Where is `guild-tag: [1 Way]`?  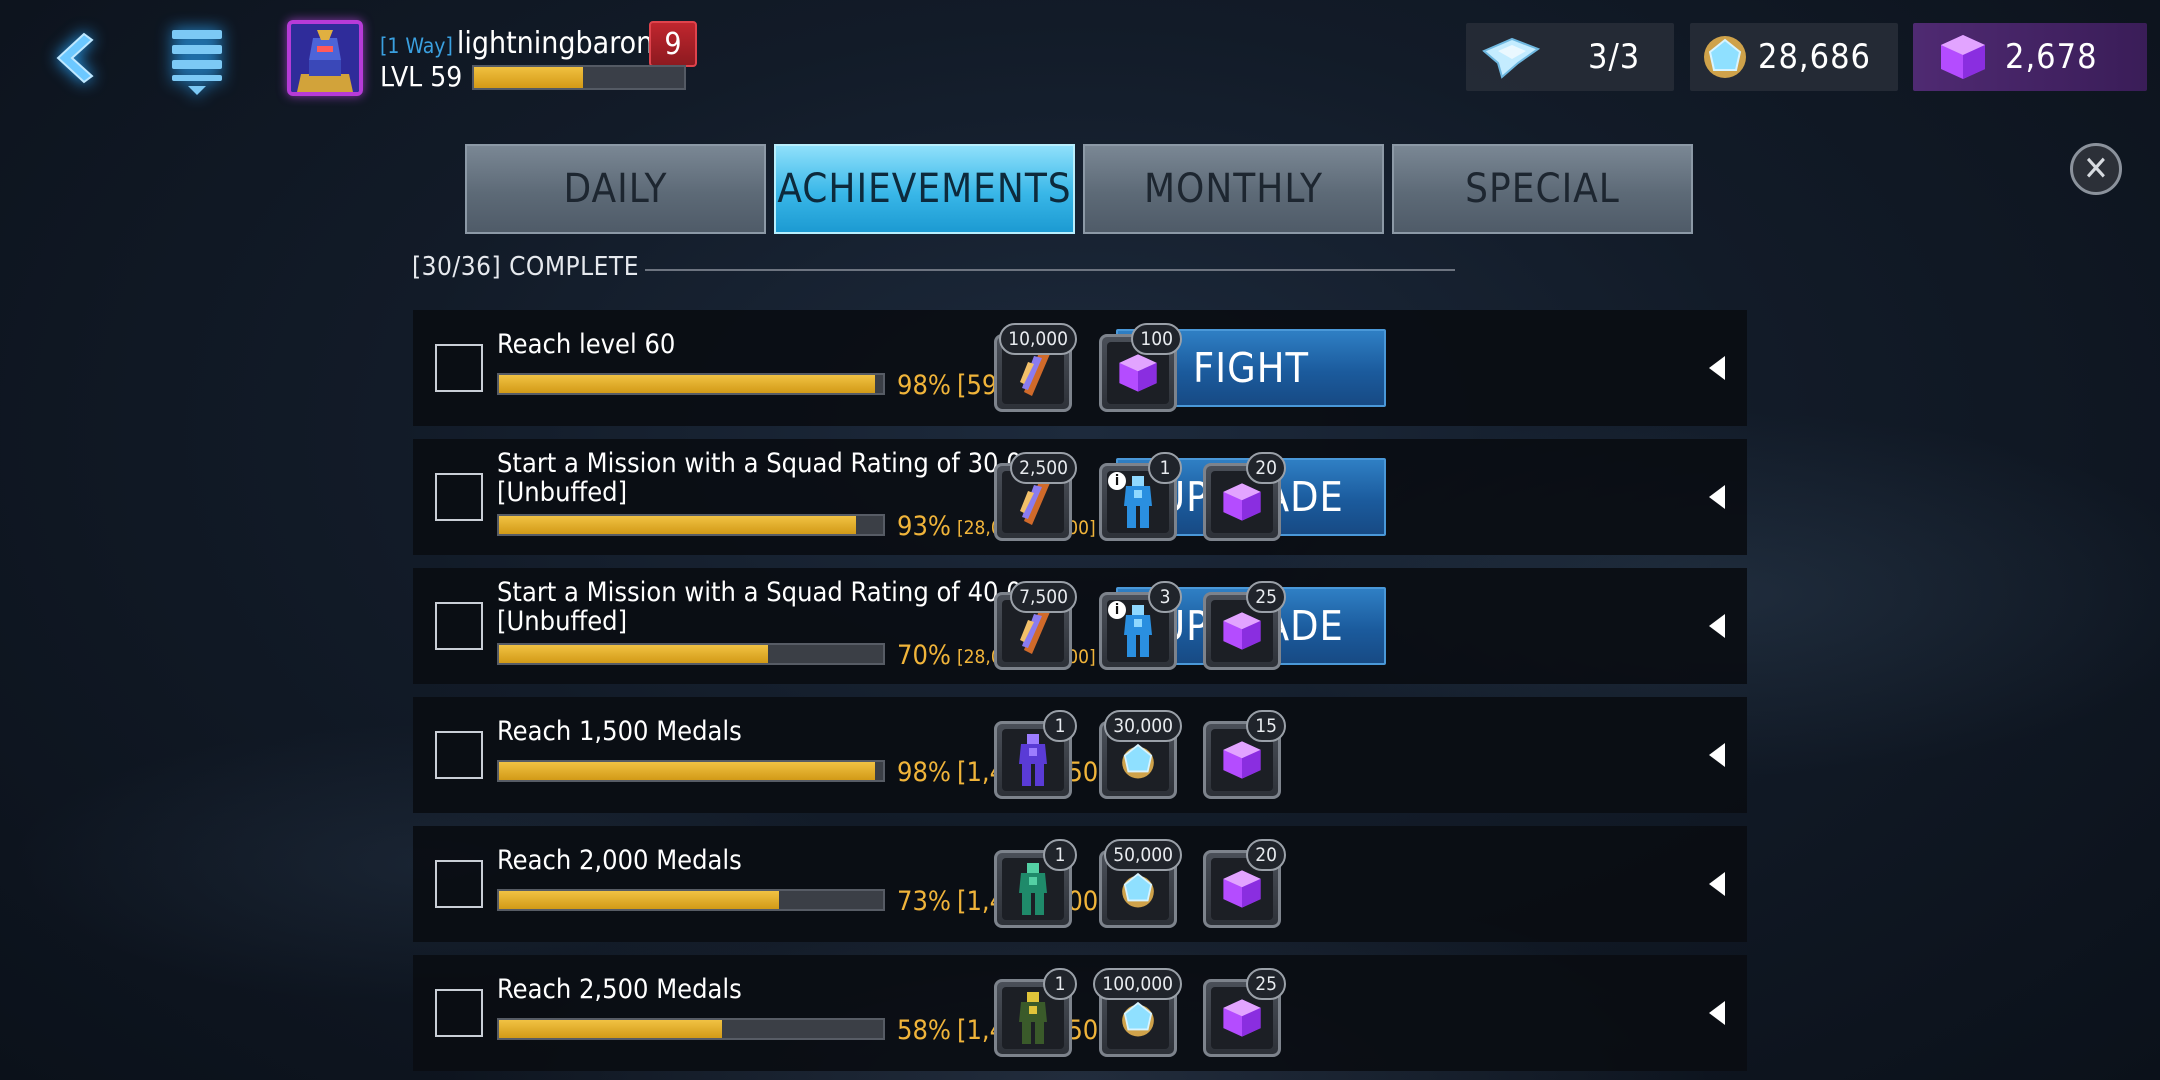 guild-tag: [1 Way] is located at coordinates (416, 46).